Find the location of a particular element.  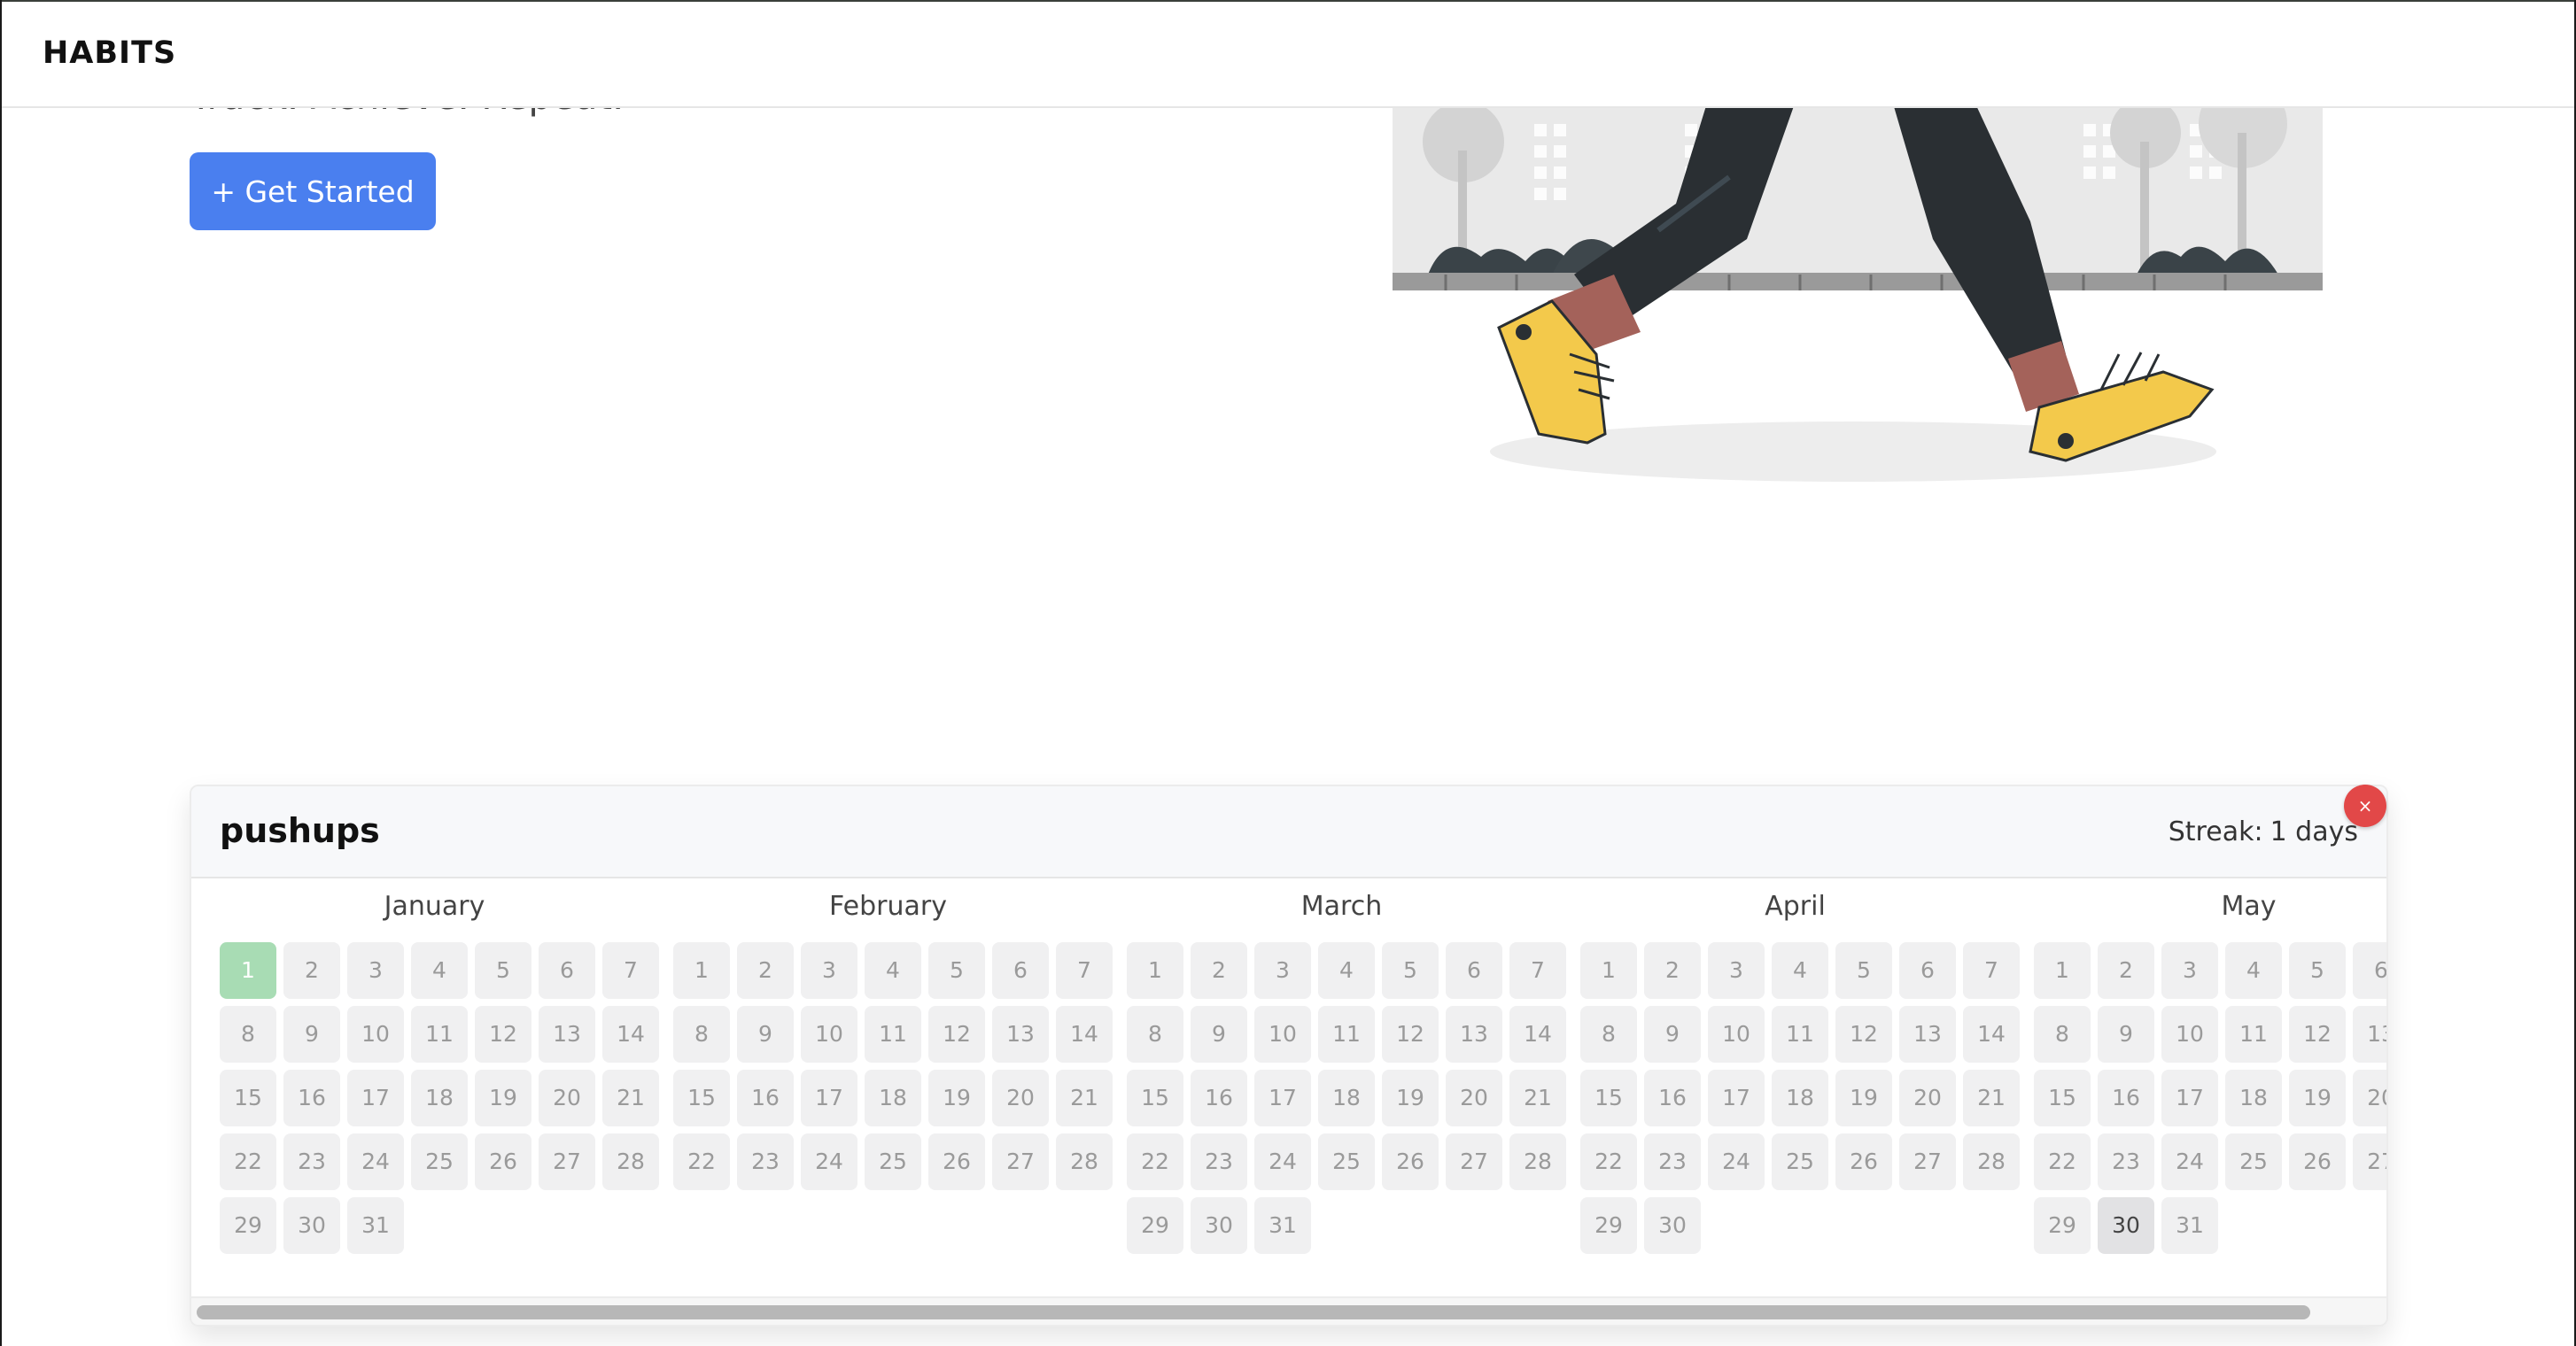

brand-logo: HABITS is located at coordinates (109, 53).